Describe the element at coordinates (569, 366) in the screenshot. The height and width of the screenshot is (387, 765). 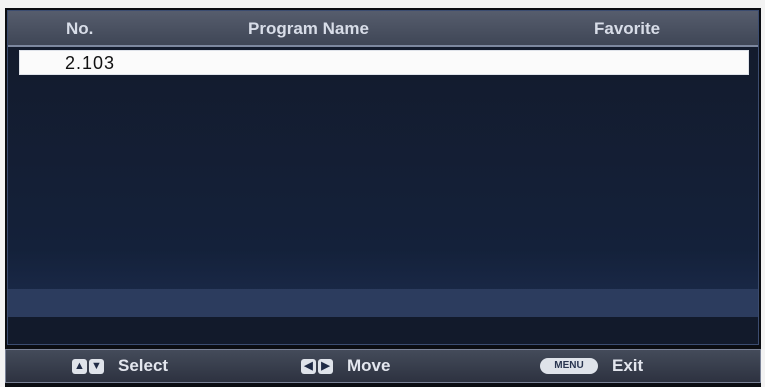
I see `menu-key-icon: MENU` at that location.